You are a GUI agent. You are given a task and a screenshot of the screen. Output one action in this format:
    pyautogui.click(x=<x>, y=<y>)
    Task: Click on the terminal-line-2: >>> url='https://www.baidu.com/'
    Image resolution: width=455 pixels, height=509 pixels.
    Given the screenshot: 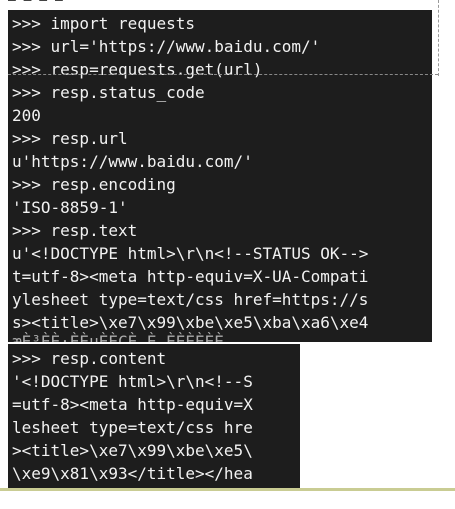 What is the action you would take?
    pyautogui.click(x=166, y=46)
    